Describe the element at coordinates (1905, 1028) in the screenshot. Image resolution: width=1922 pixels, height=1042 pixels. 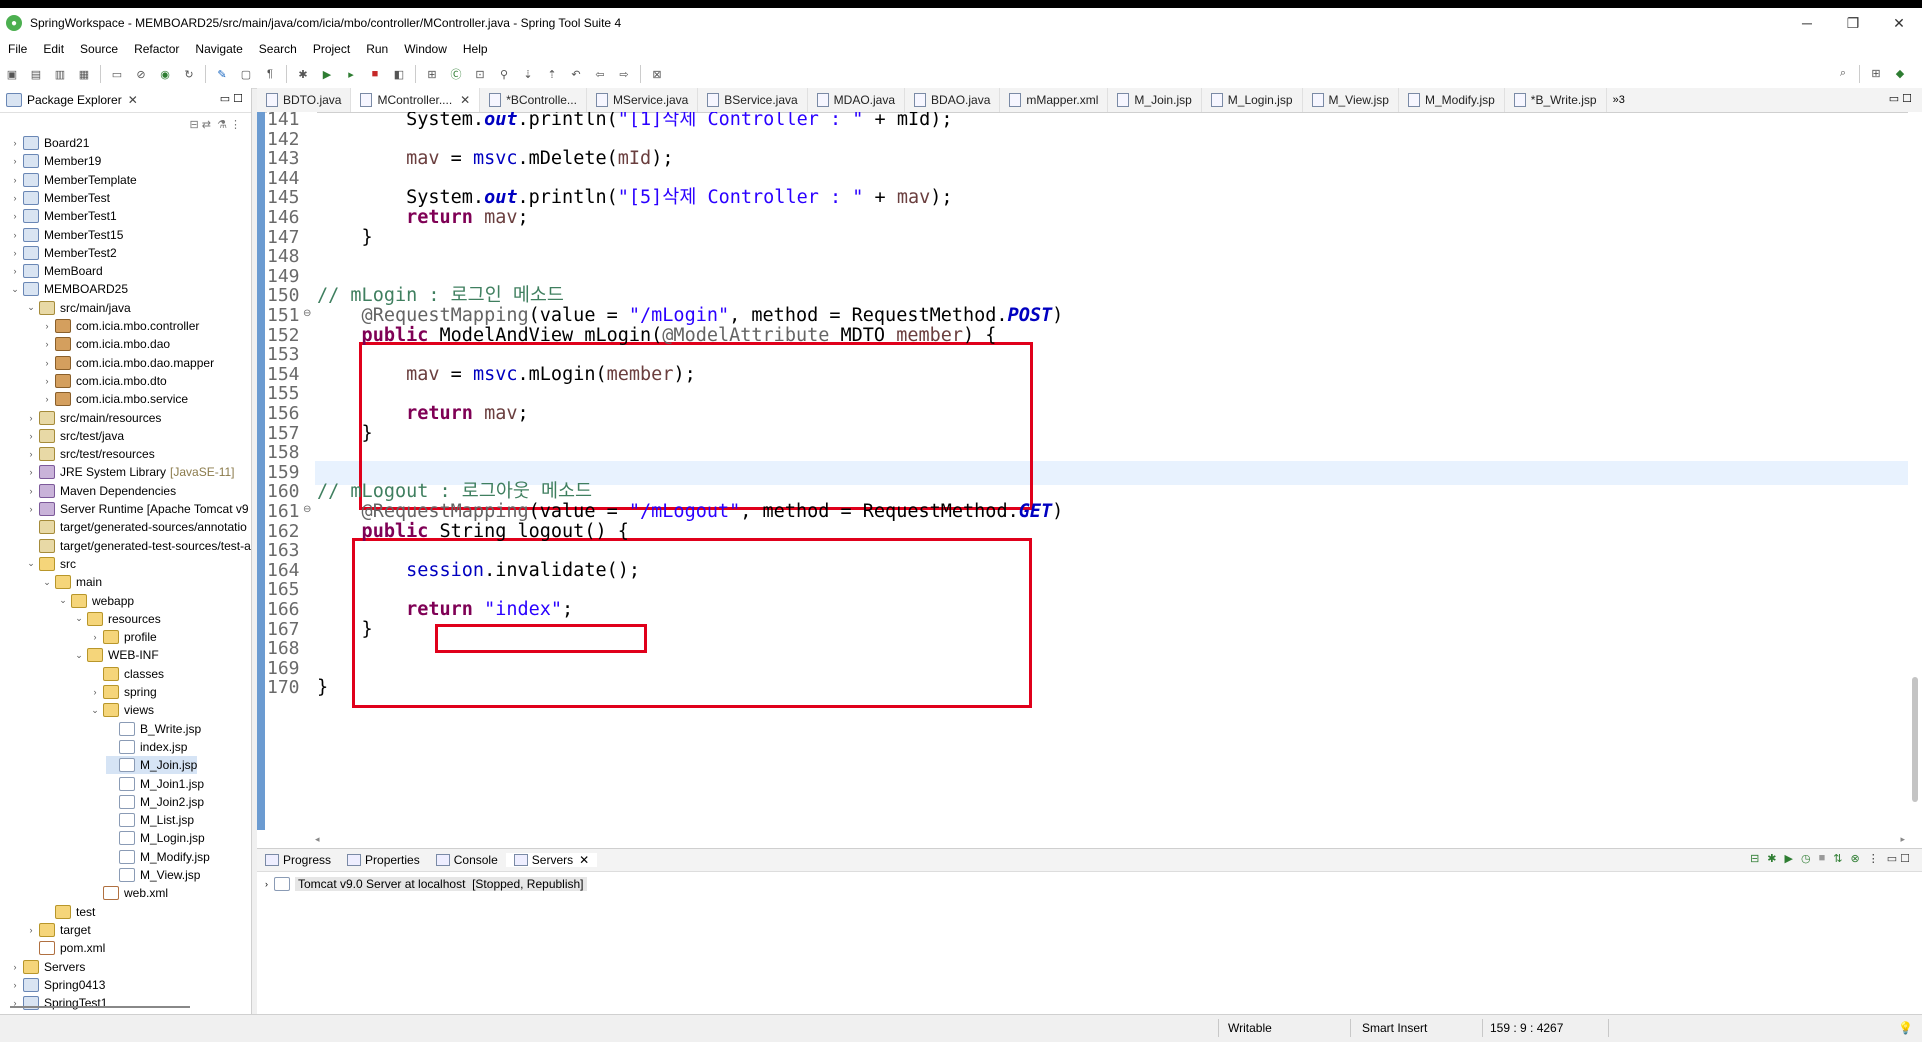
I see `tip-bulb-icon: 💡` at that location.